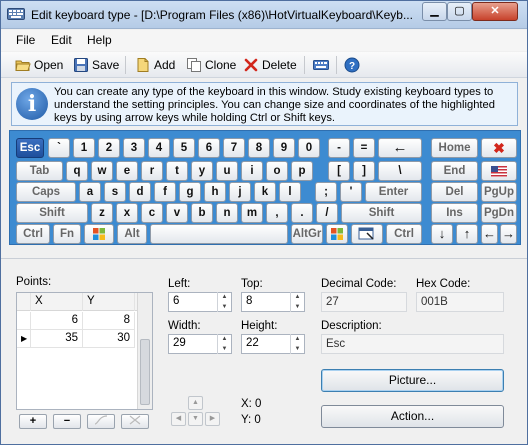 This screenshot has width=528, height=445. Describe the element at coordinates (364, 302) in the screenshot. I see `decimal-code-field: 27` at that location.